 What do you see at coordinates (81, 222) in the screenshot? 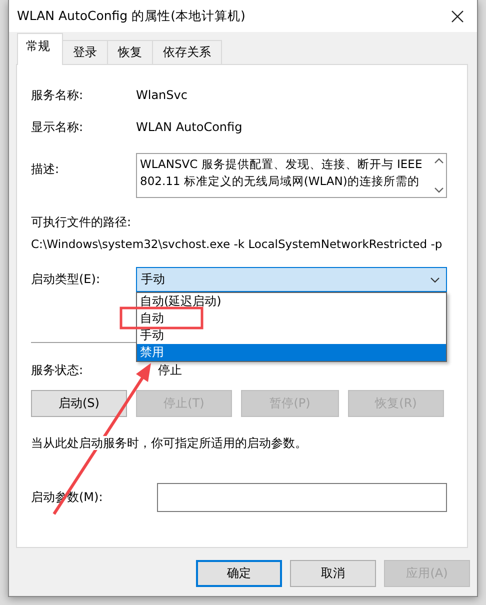
I see `field-label: 可执行文件的路径:` at bounding box center [81, 222].